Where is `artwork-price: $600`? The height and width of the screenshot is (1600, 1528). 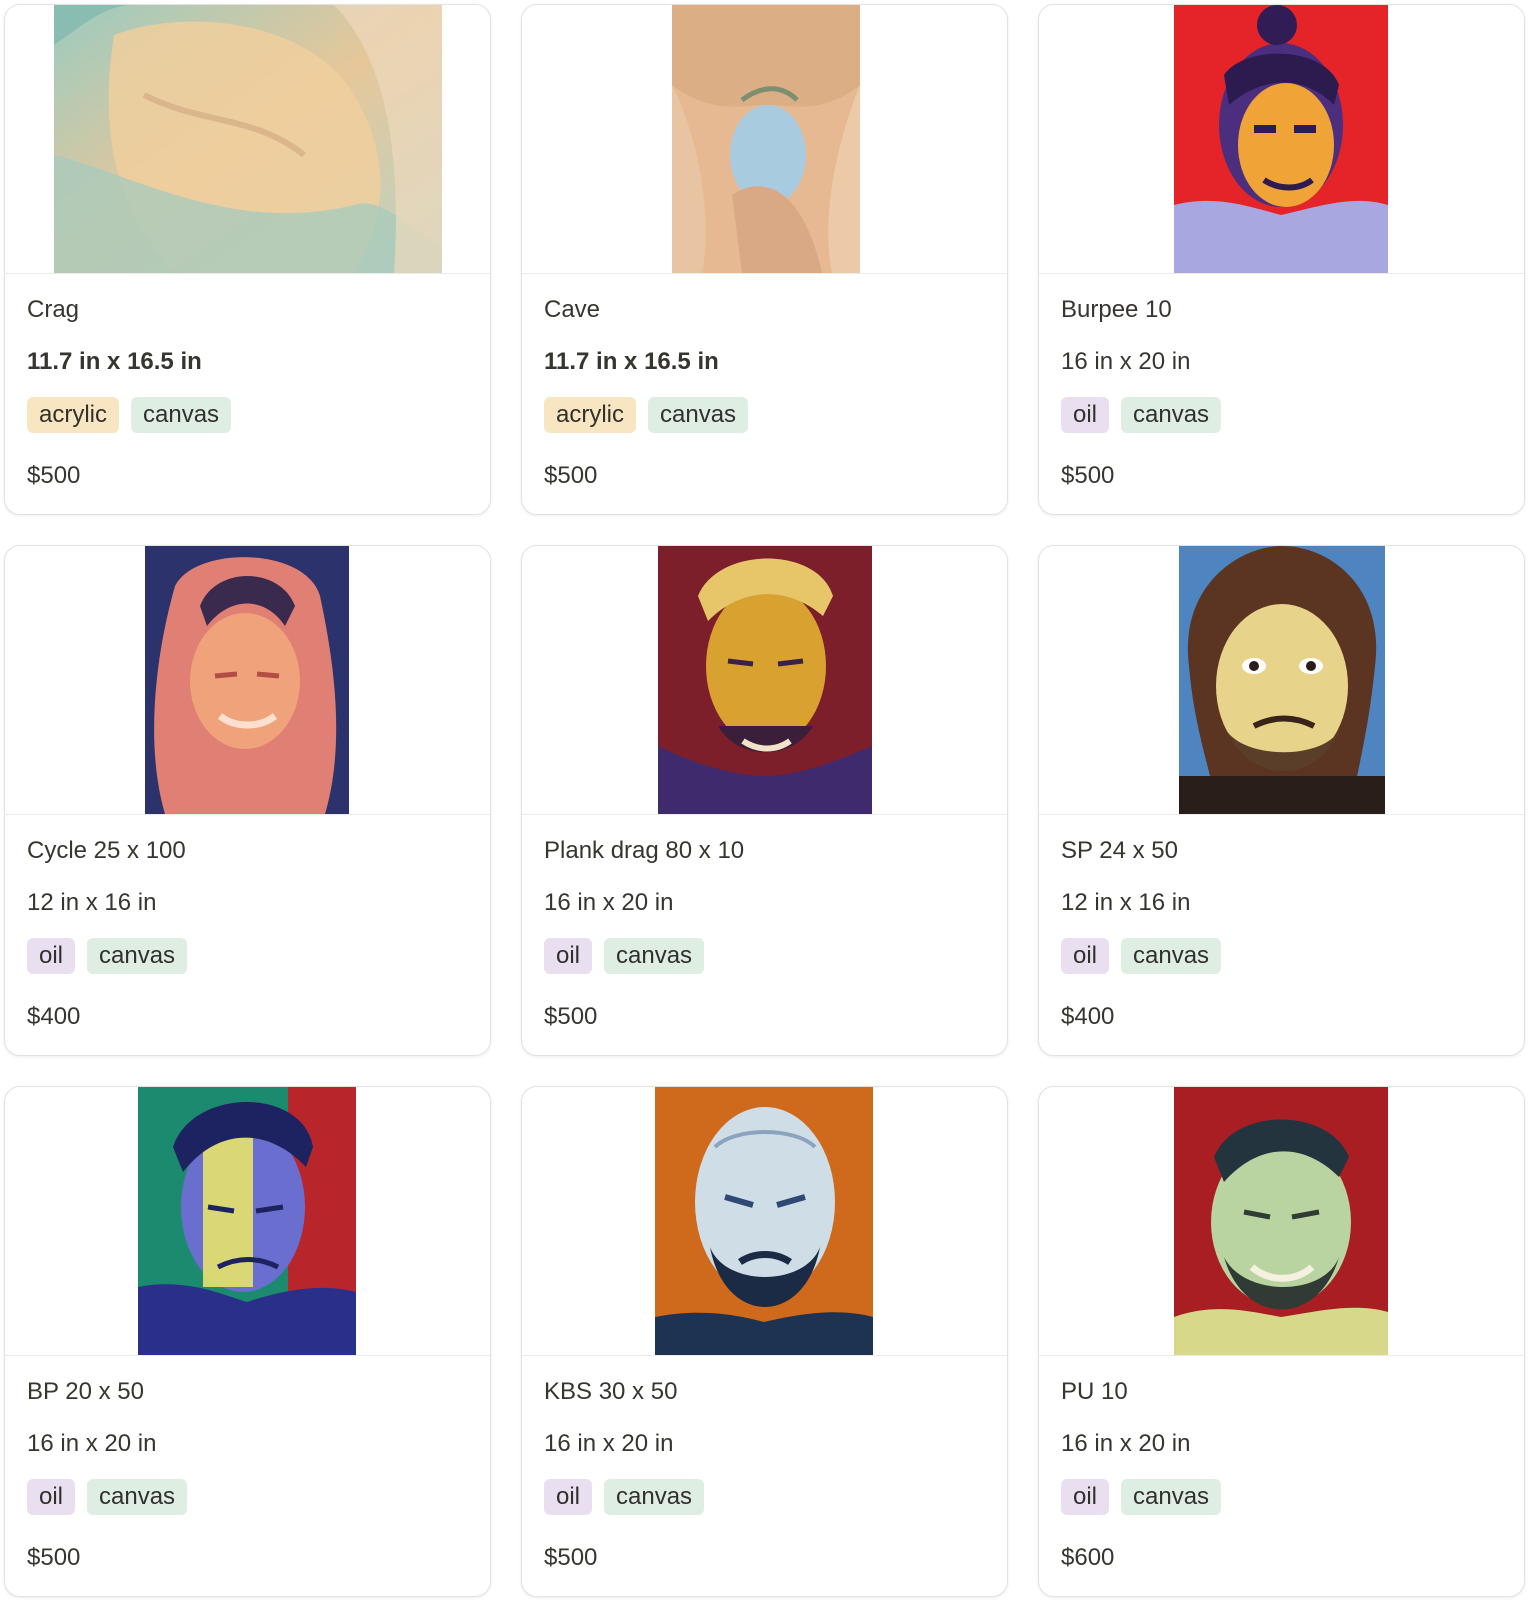
artwork-price: $600 is located at coordinates (1088, 1557).